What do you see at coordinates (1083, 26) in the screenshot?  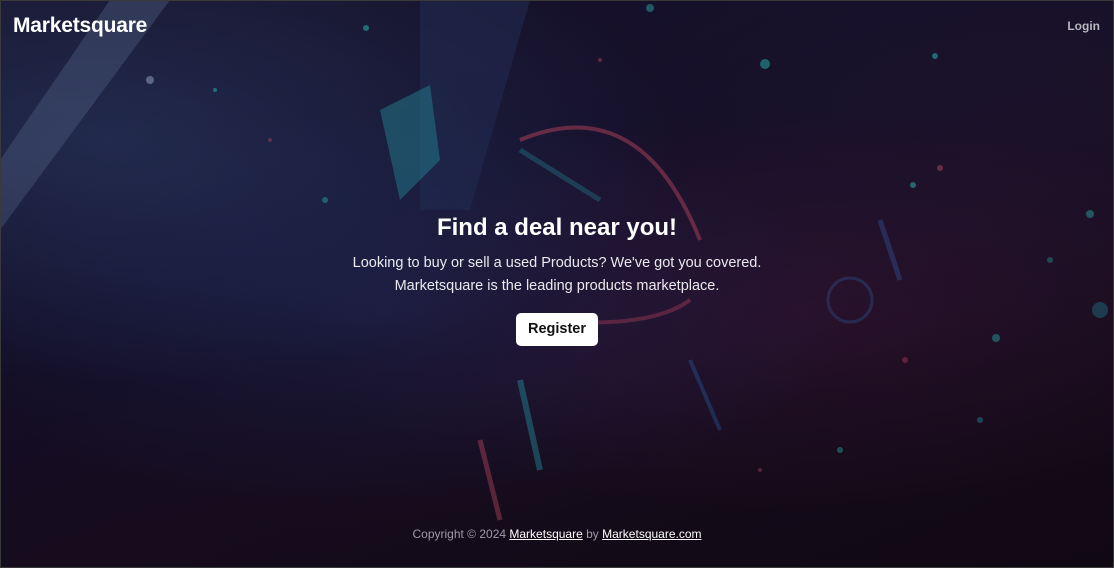 I see `login-link: Login` at bounding box center [1083, 26].